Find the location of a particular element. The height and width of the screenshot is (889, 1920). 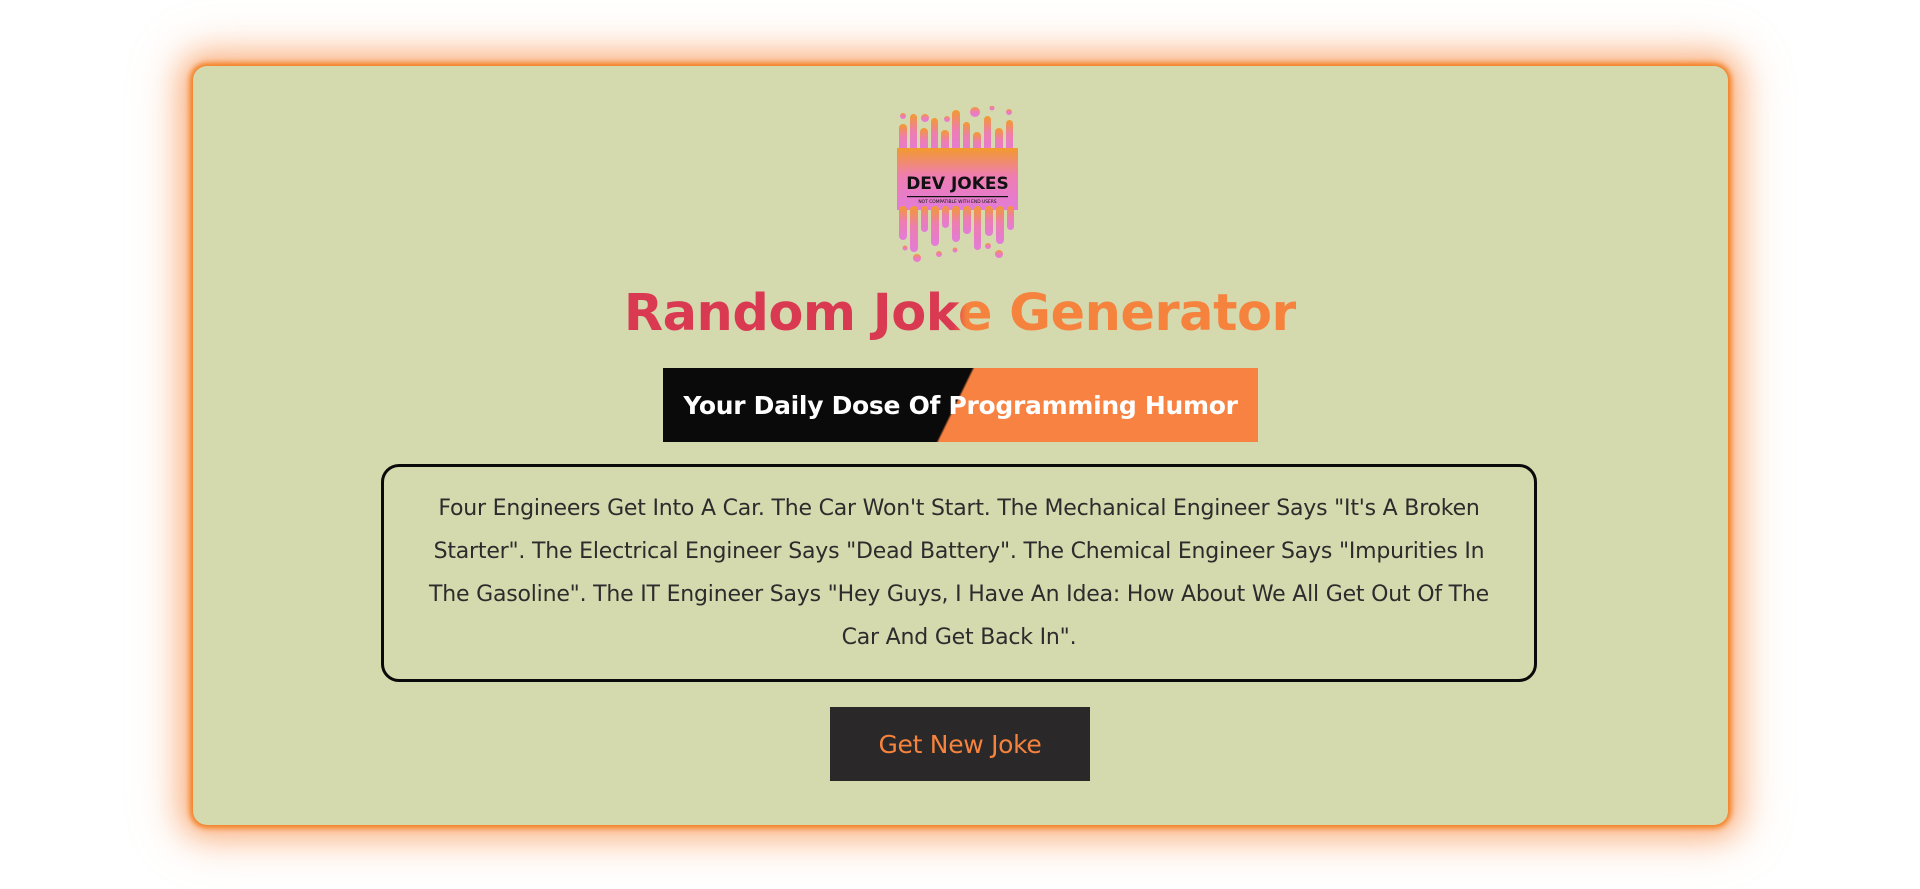

page-title-text: Random Joke Generator is located at coordinates (960, 313).